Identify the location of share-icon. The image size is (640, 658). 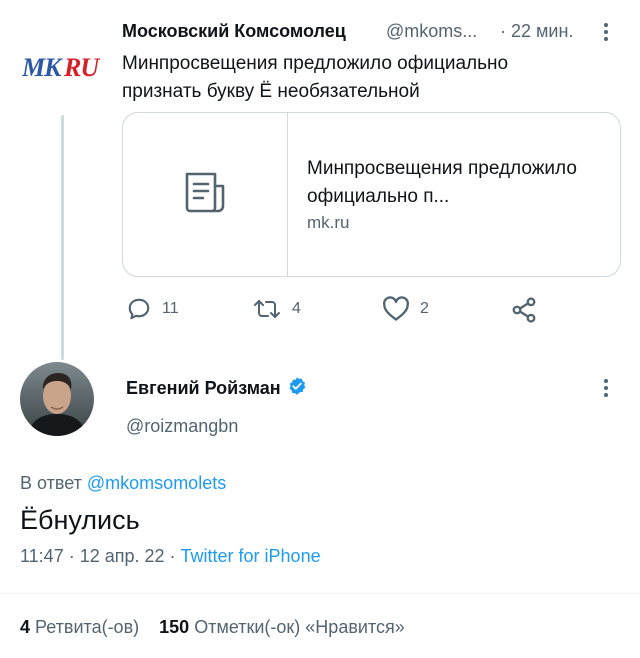
(524, 310).